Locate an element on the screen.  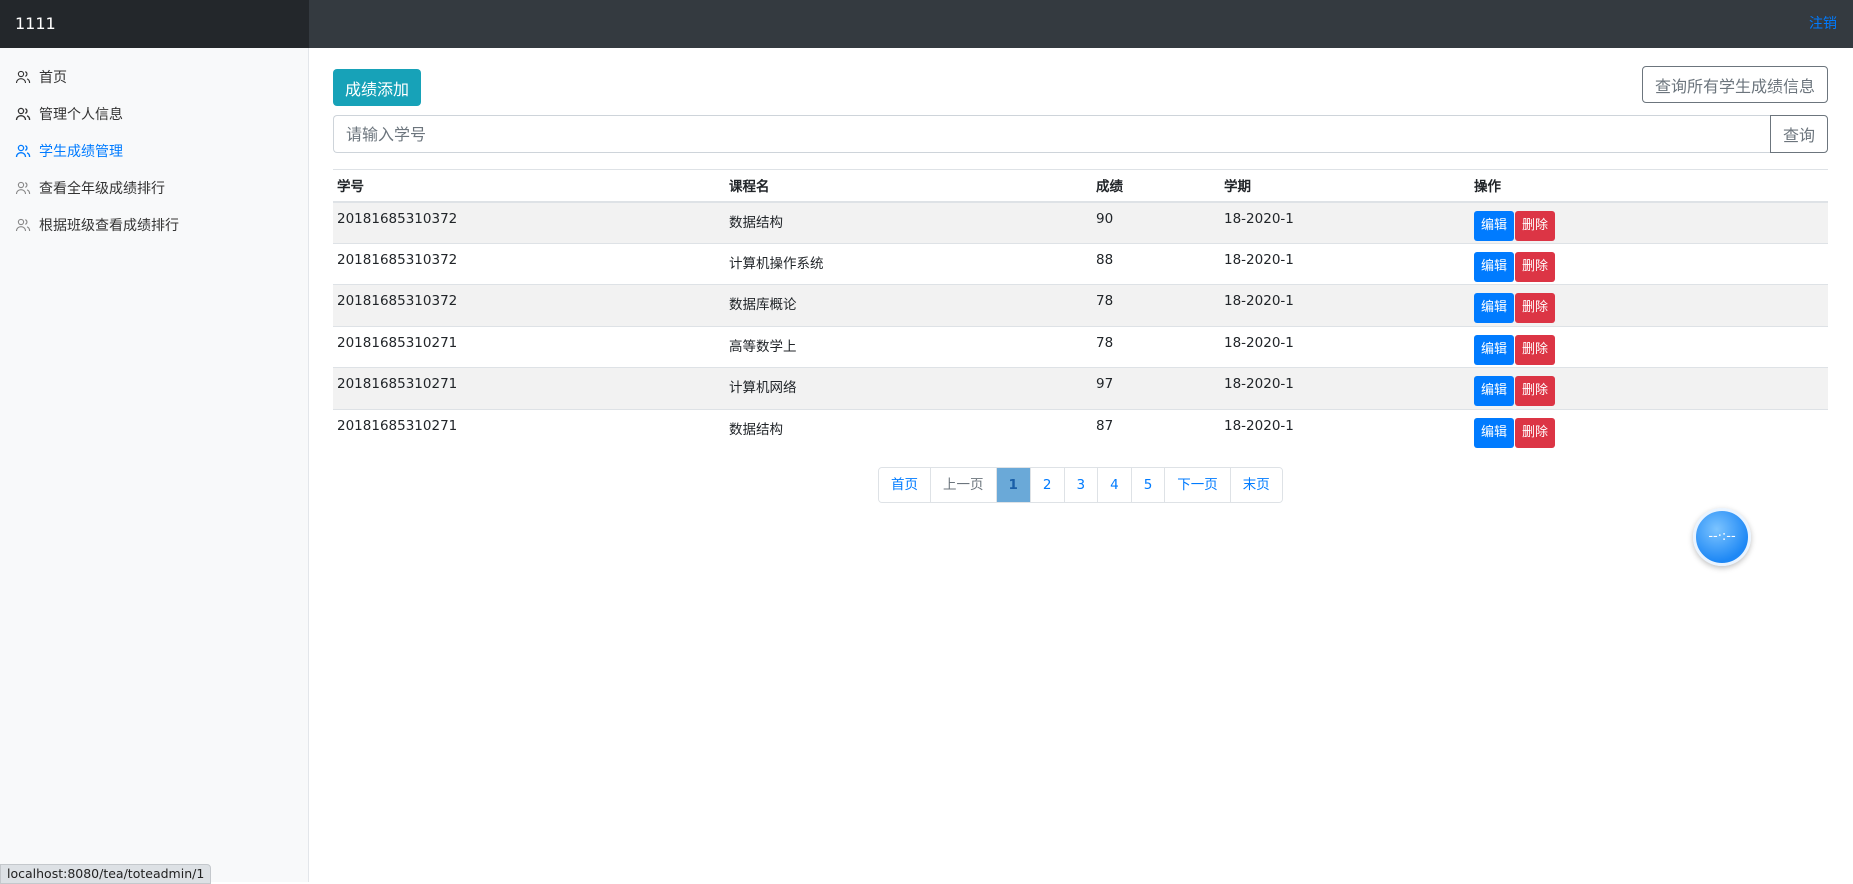
sidebar-item-grade-ranking: 查看全年级成绩排行 is located at coordinates (154, 187).